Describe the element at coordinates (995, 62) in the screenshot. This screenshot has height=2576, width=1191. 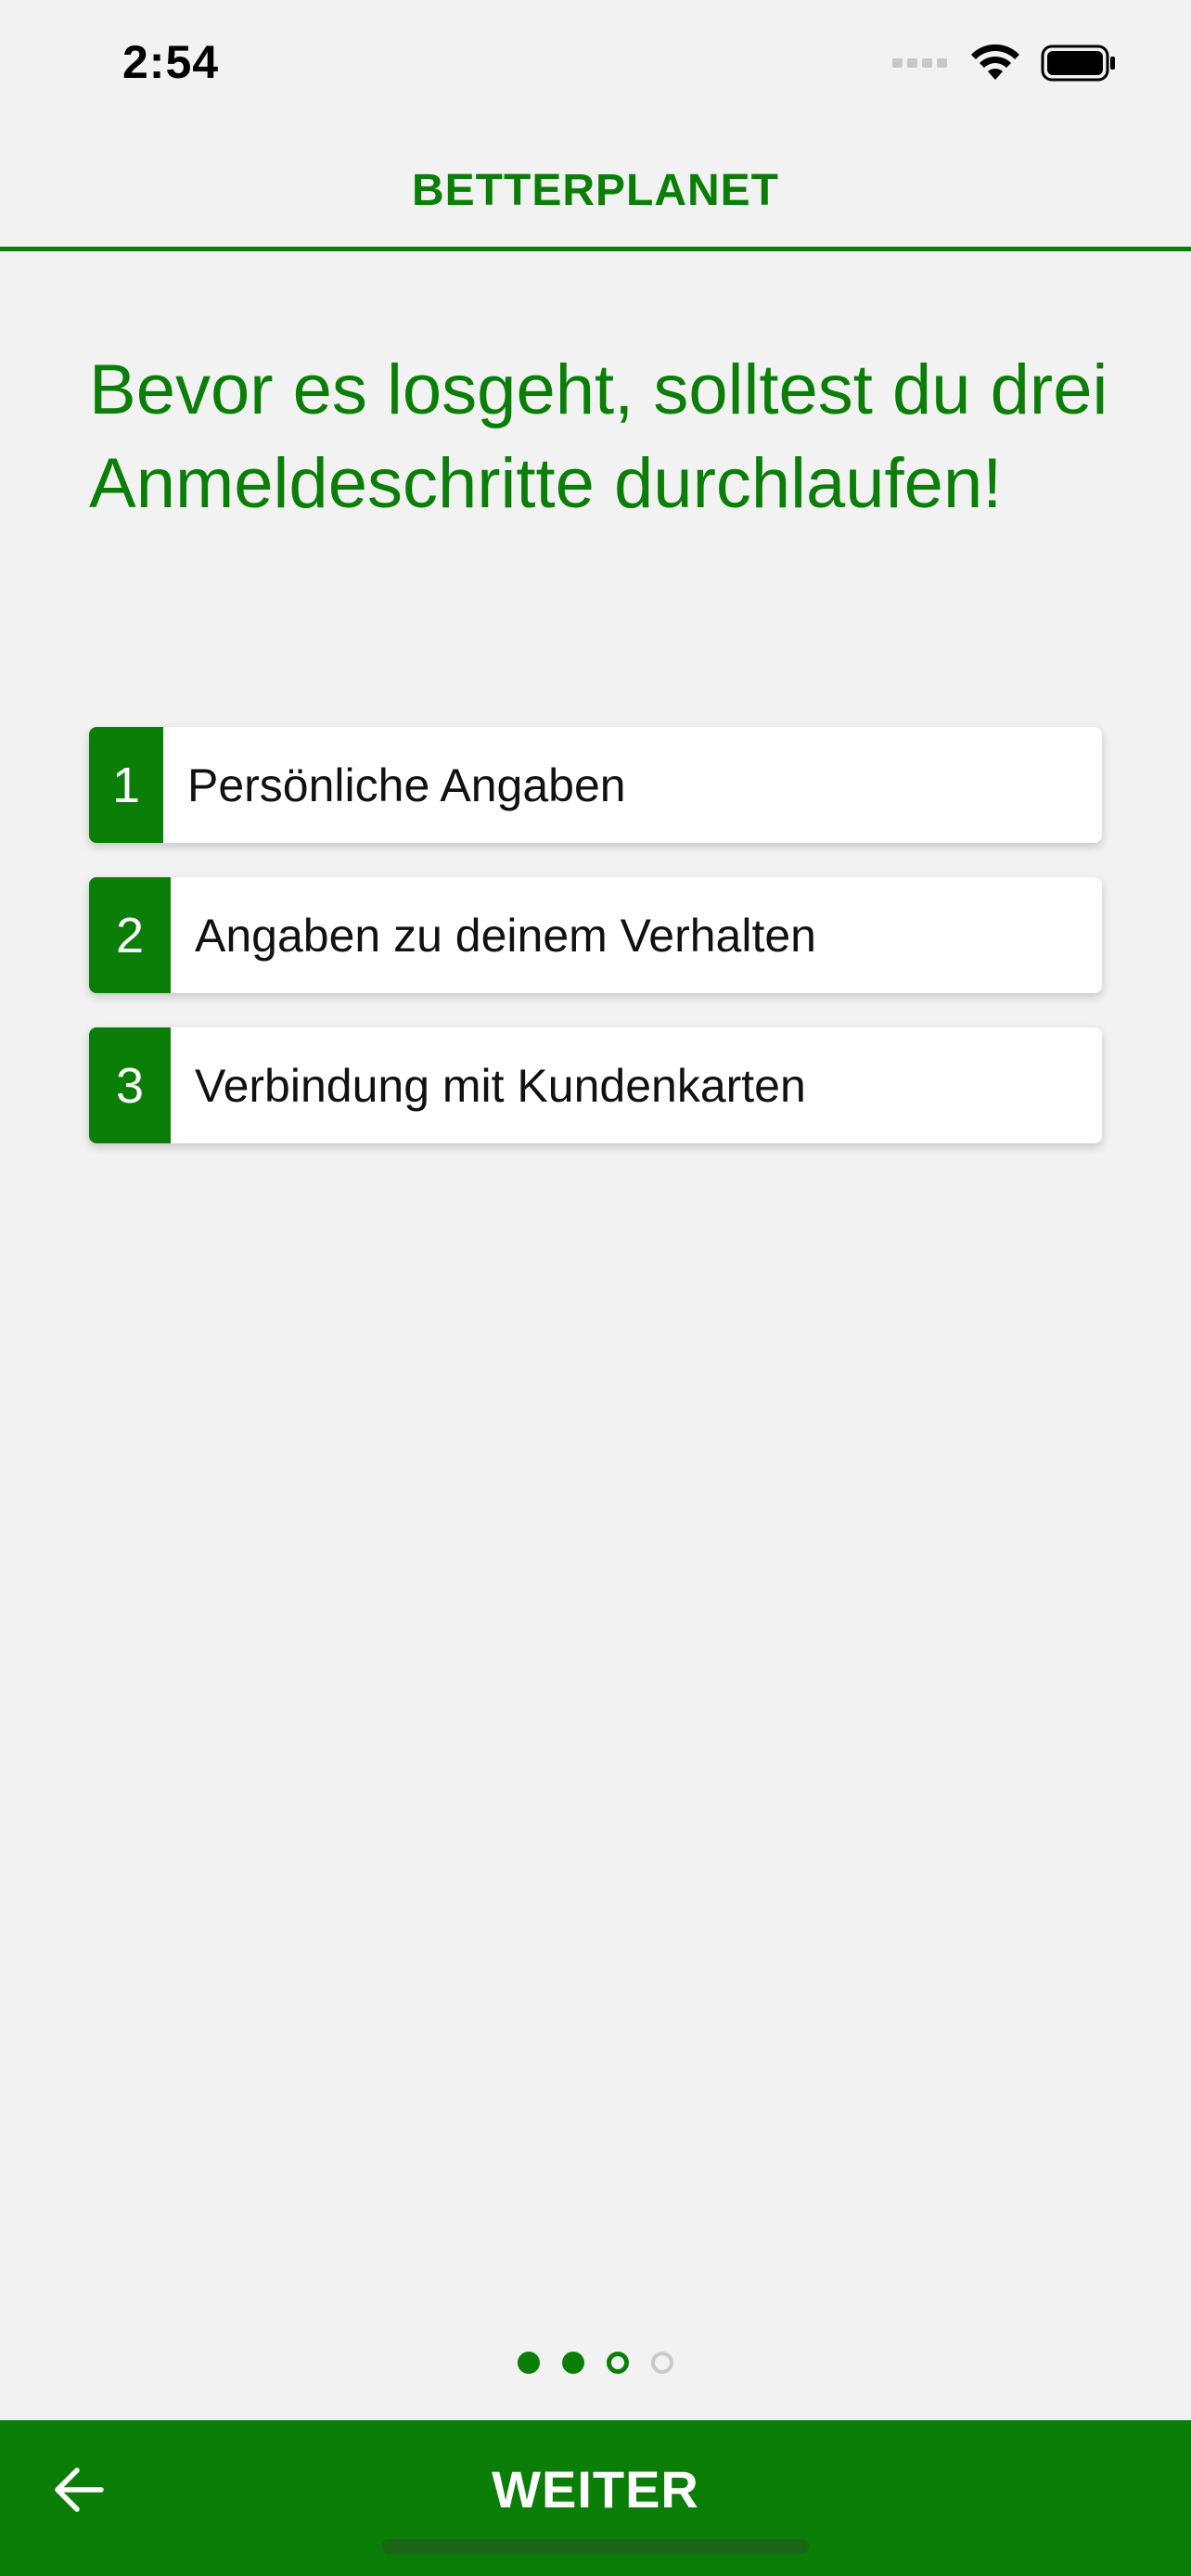
I see `wifi-icon` at that location.